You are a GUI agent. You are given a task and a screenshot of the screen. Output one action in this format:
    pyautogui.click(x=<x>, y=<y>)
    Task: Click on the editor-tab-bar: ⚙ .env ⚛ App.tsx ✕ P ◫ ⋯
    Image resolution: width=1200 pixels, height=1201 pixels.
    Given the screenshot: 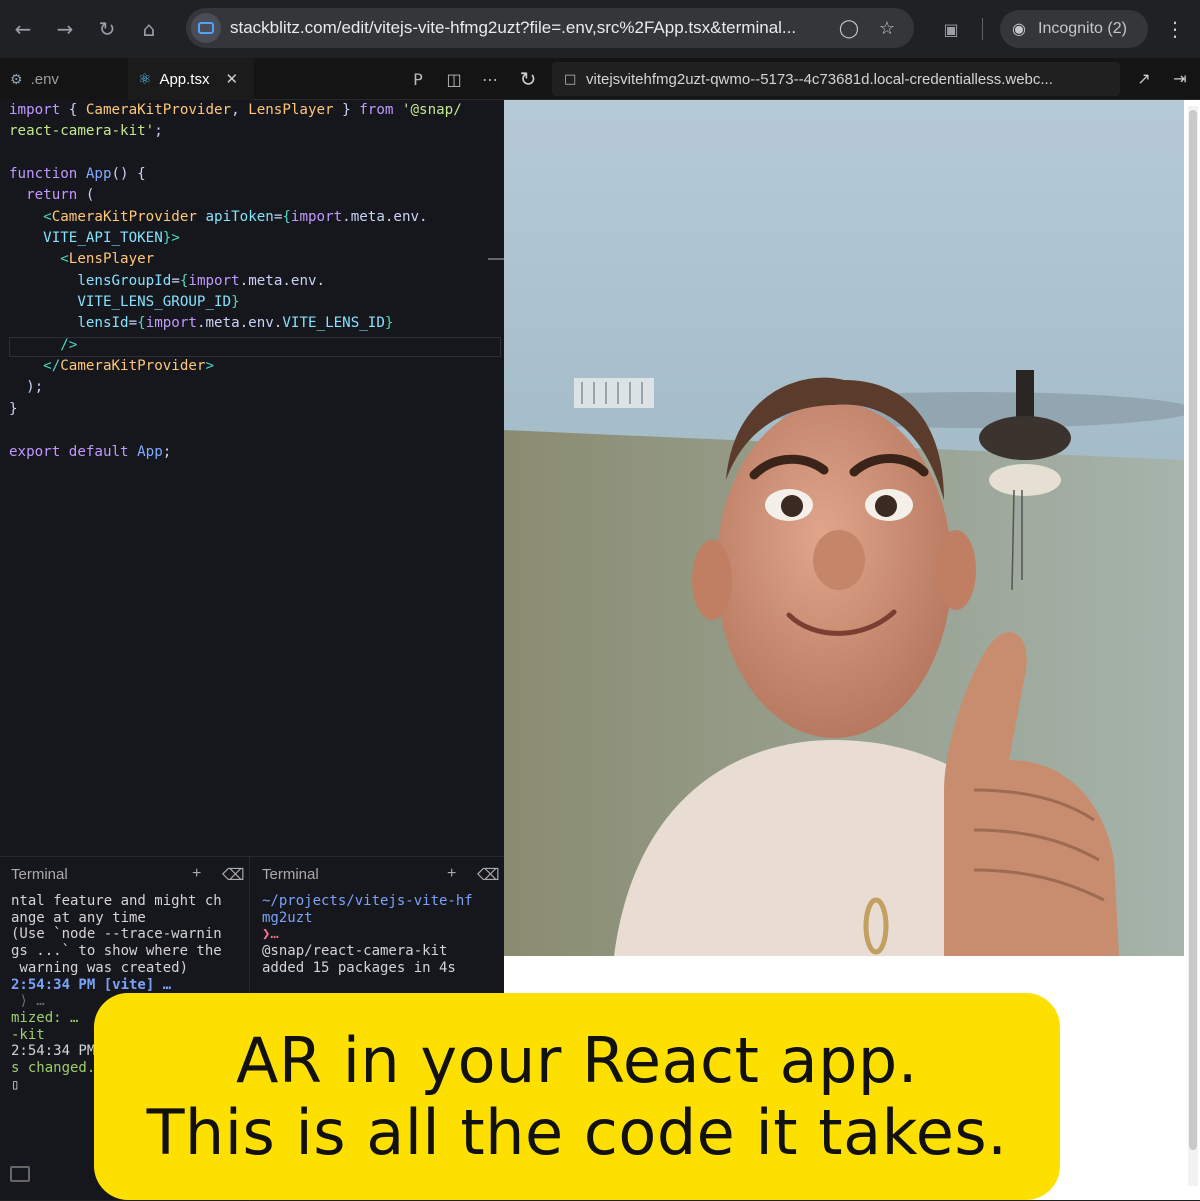 What is the action you would take?
    pyautogui.click(x=252, y=79)
    